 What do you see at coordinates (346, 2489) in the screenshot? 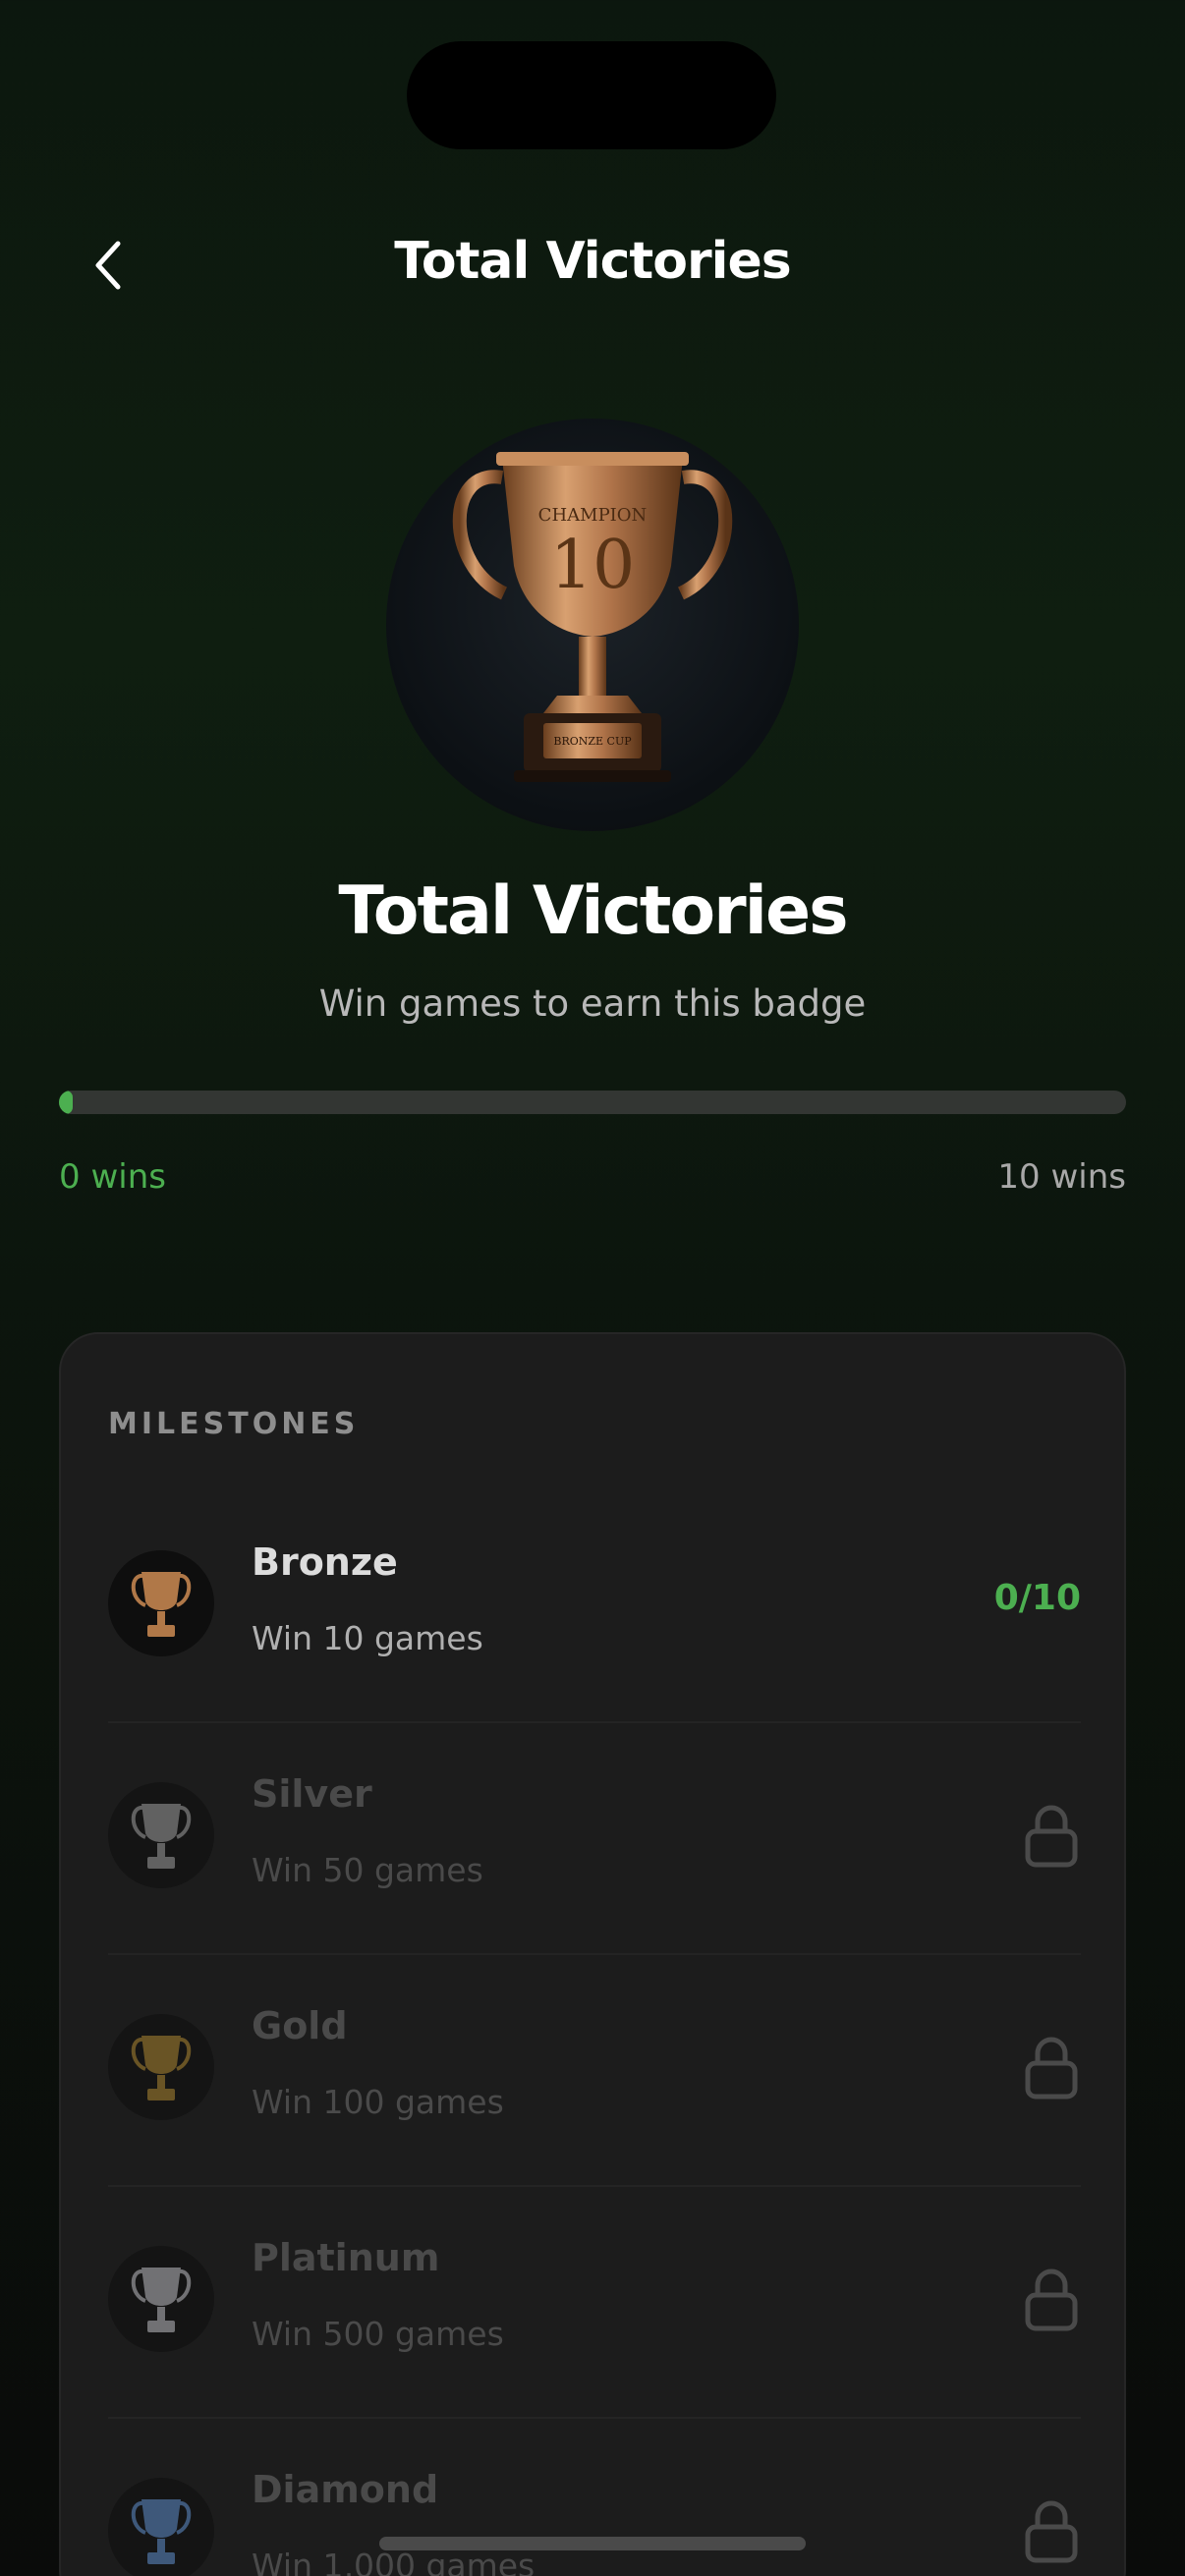
I see `milestone-name: Diamond` at bounding box center [346, 2489].